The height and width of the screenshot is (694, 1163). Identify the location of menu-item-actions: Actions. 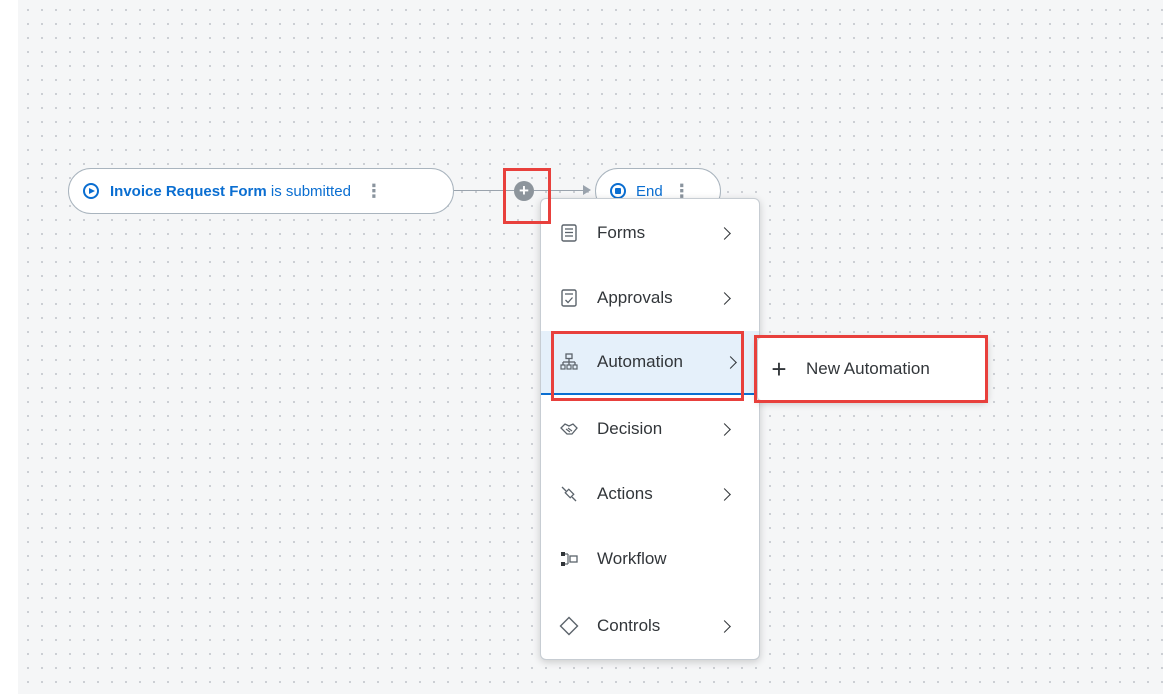
(650, 494).